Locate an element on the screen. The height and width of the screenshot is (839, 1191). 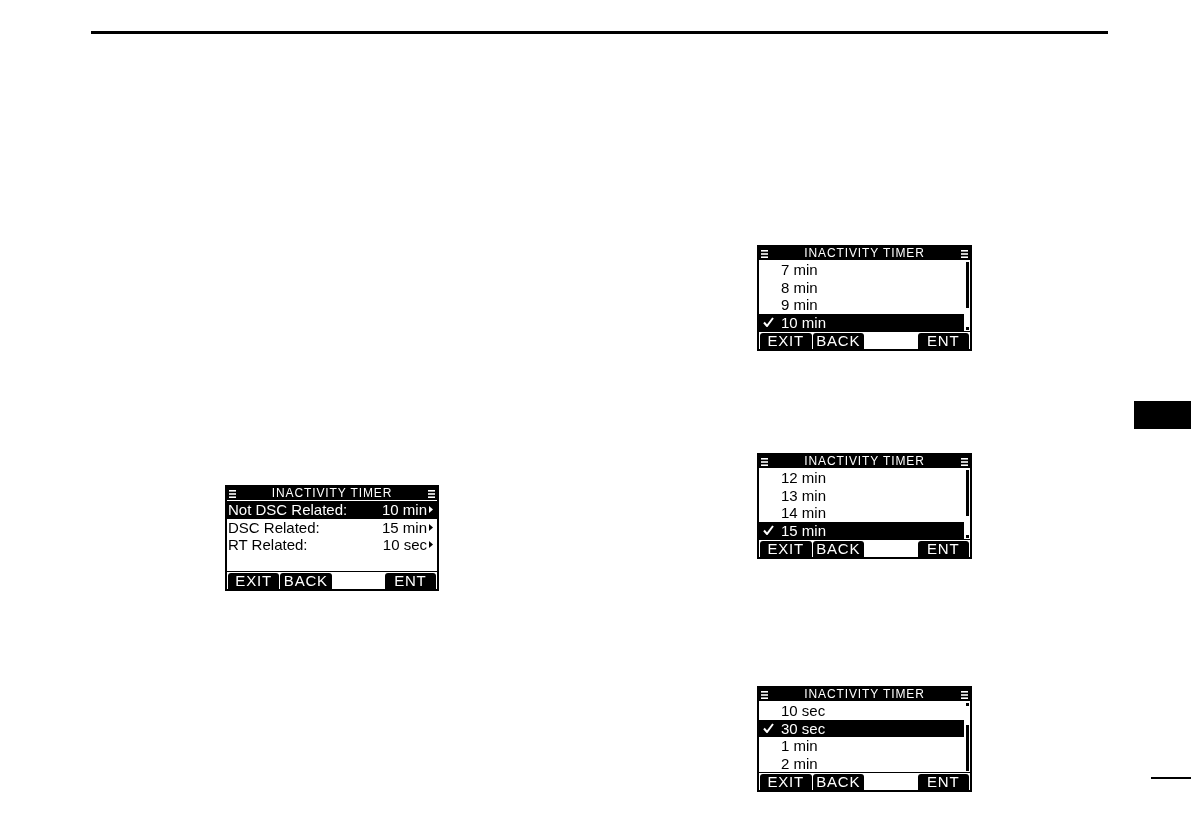
option-label: 30 sec is located at coordinates (803, 728).